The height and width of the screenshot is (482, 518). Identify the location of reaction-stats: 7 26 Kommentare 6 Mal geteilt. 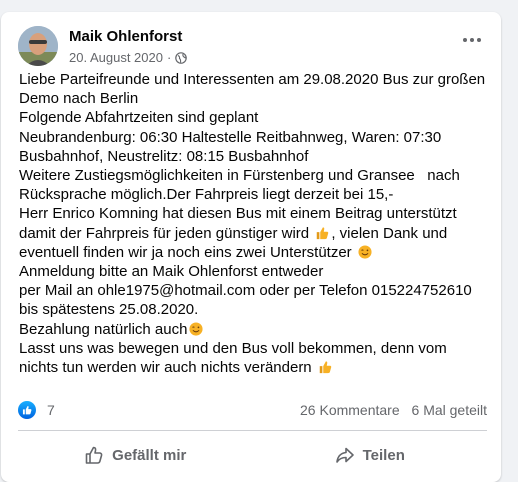
(252, 410).